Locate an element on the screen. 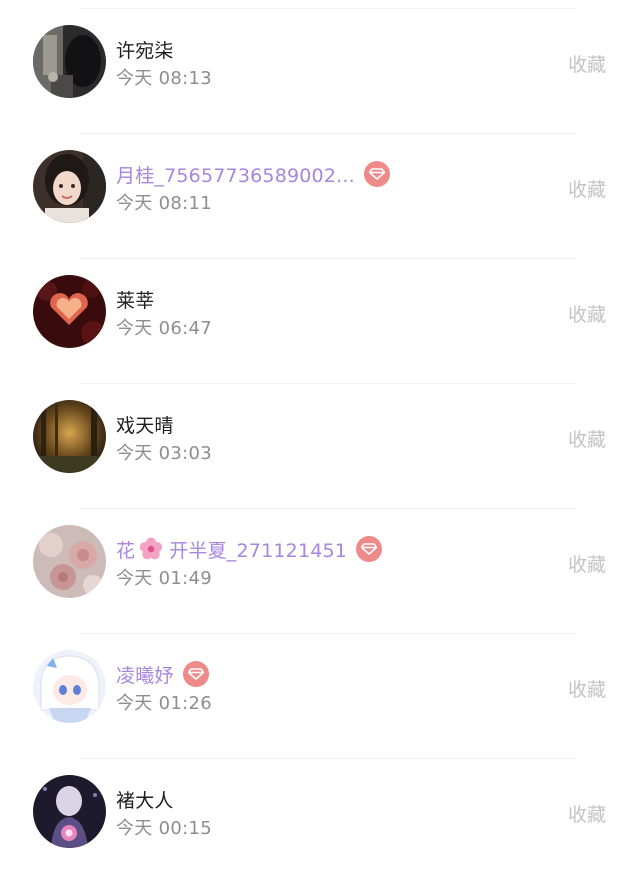 This screenshot has width=640, height=875. name-row: 褚大人 is located at coordinates (145, 799).